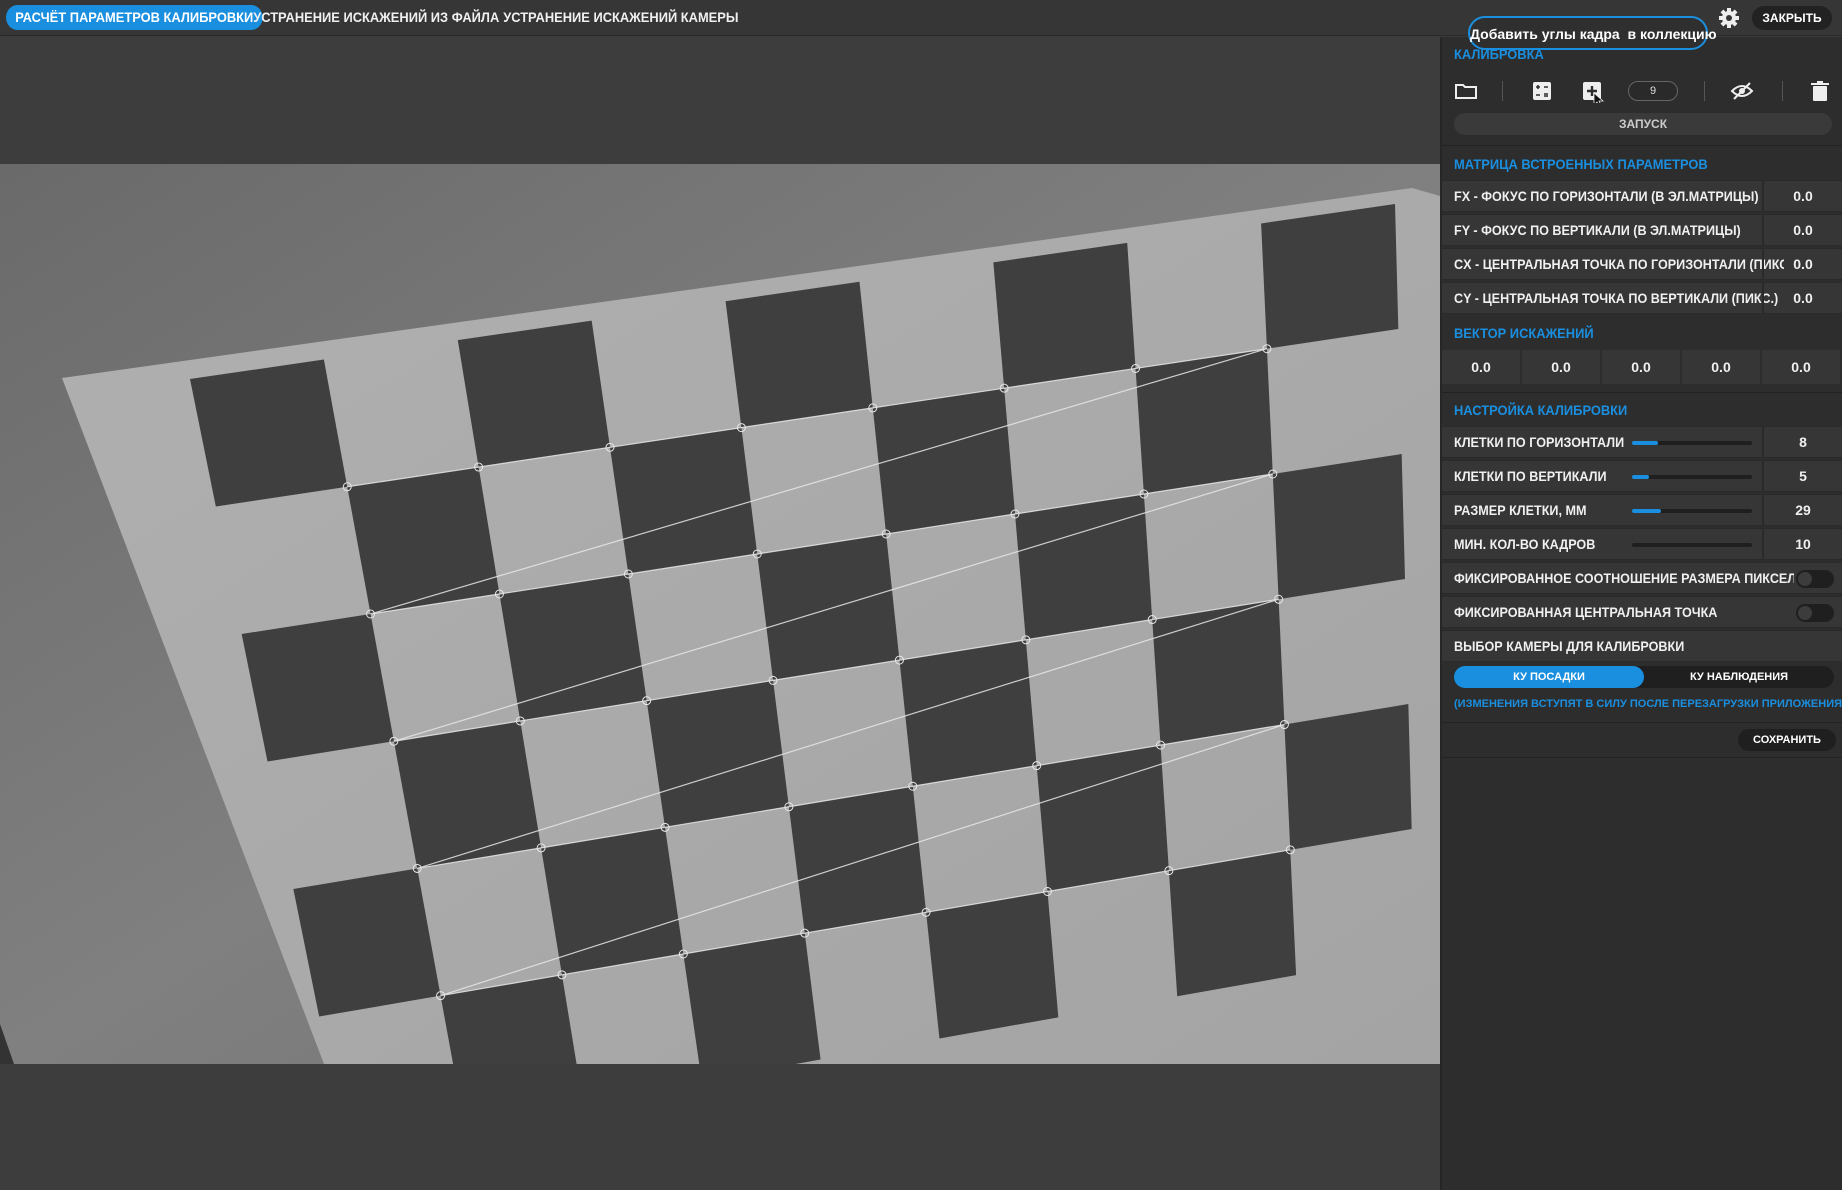 This screenshot has height=1190, width=1842. I want to click on setting-label-rows: КЛЕТКИ ПО ВЕРТИКАЛИ, so click(1530, 476).